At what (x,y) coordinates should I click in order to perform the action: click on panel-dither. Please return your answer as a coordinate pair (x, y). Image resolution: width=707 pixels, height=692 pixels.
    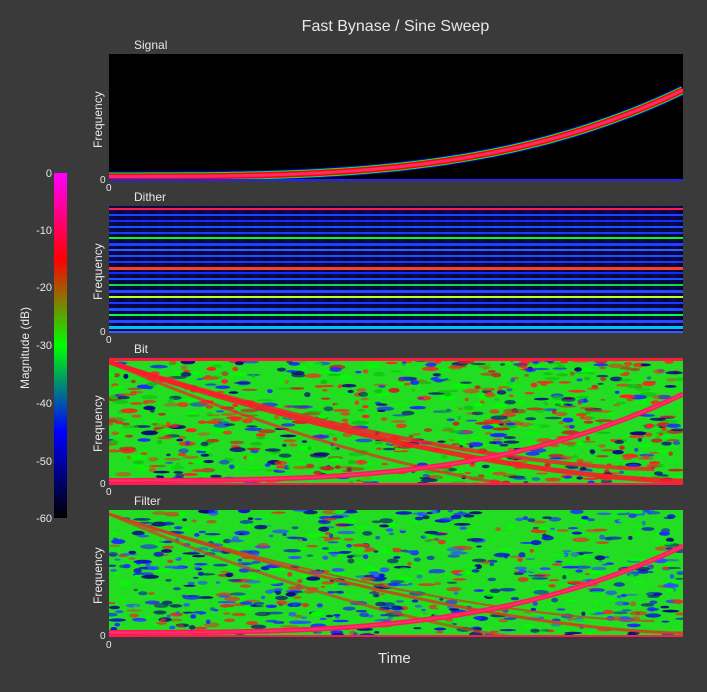
    Looking at the image, I should click on (396, 269).